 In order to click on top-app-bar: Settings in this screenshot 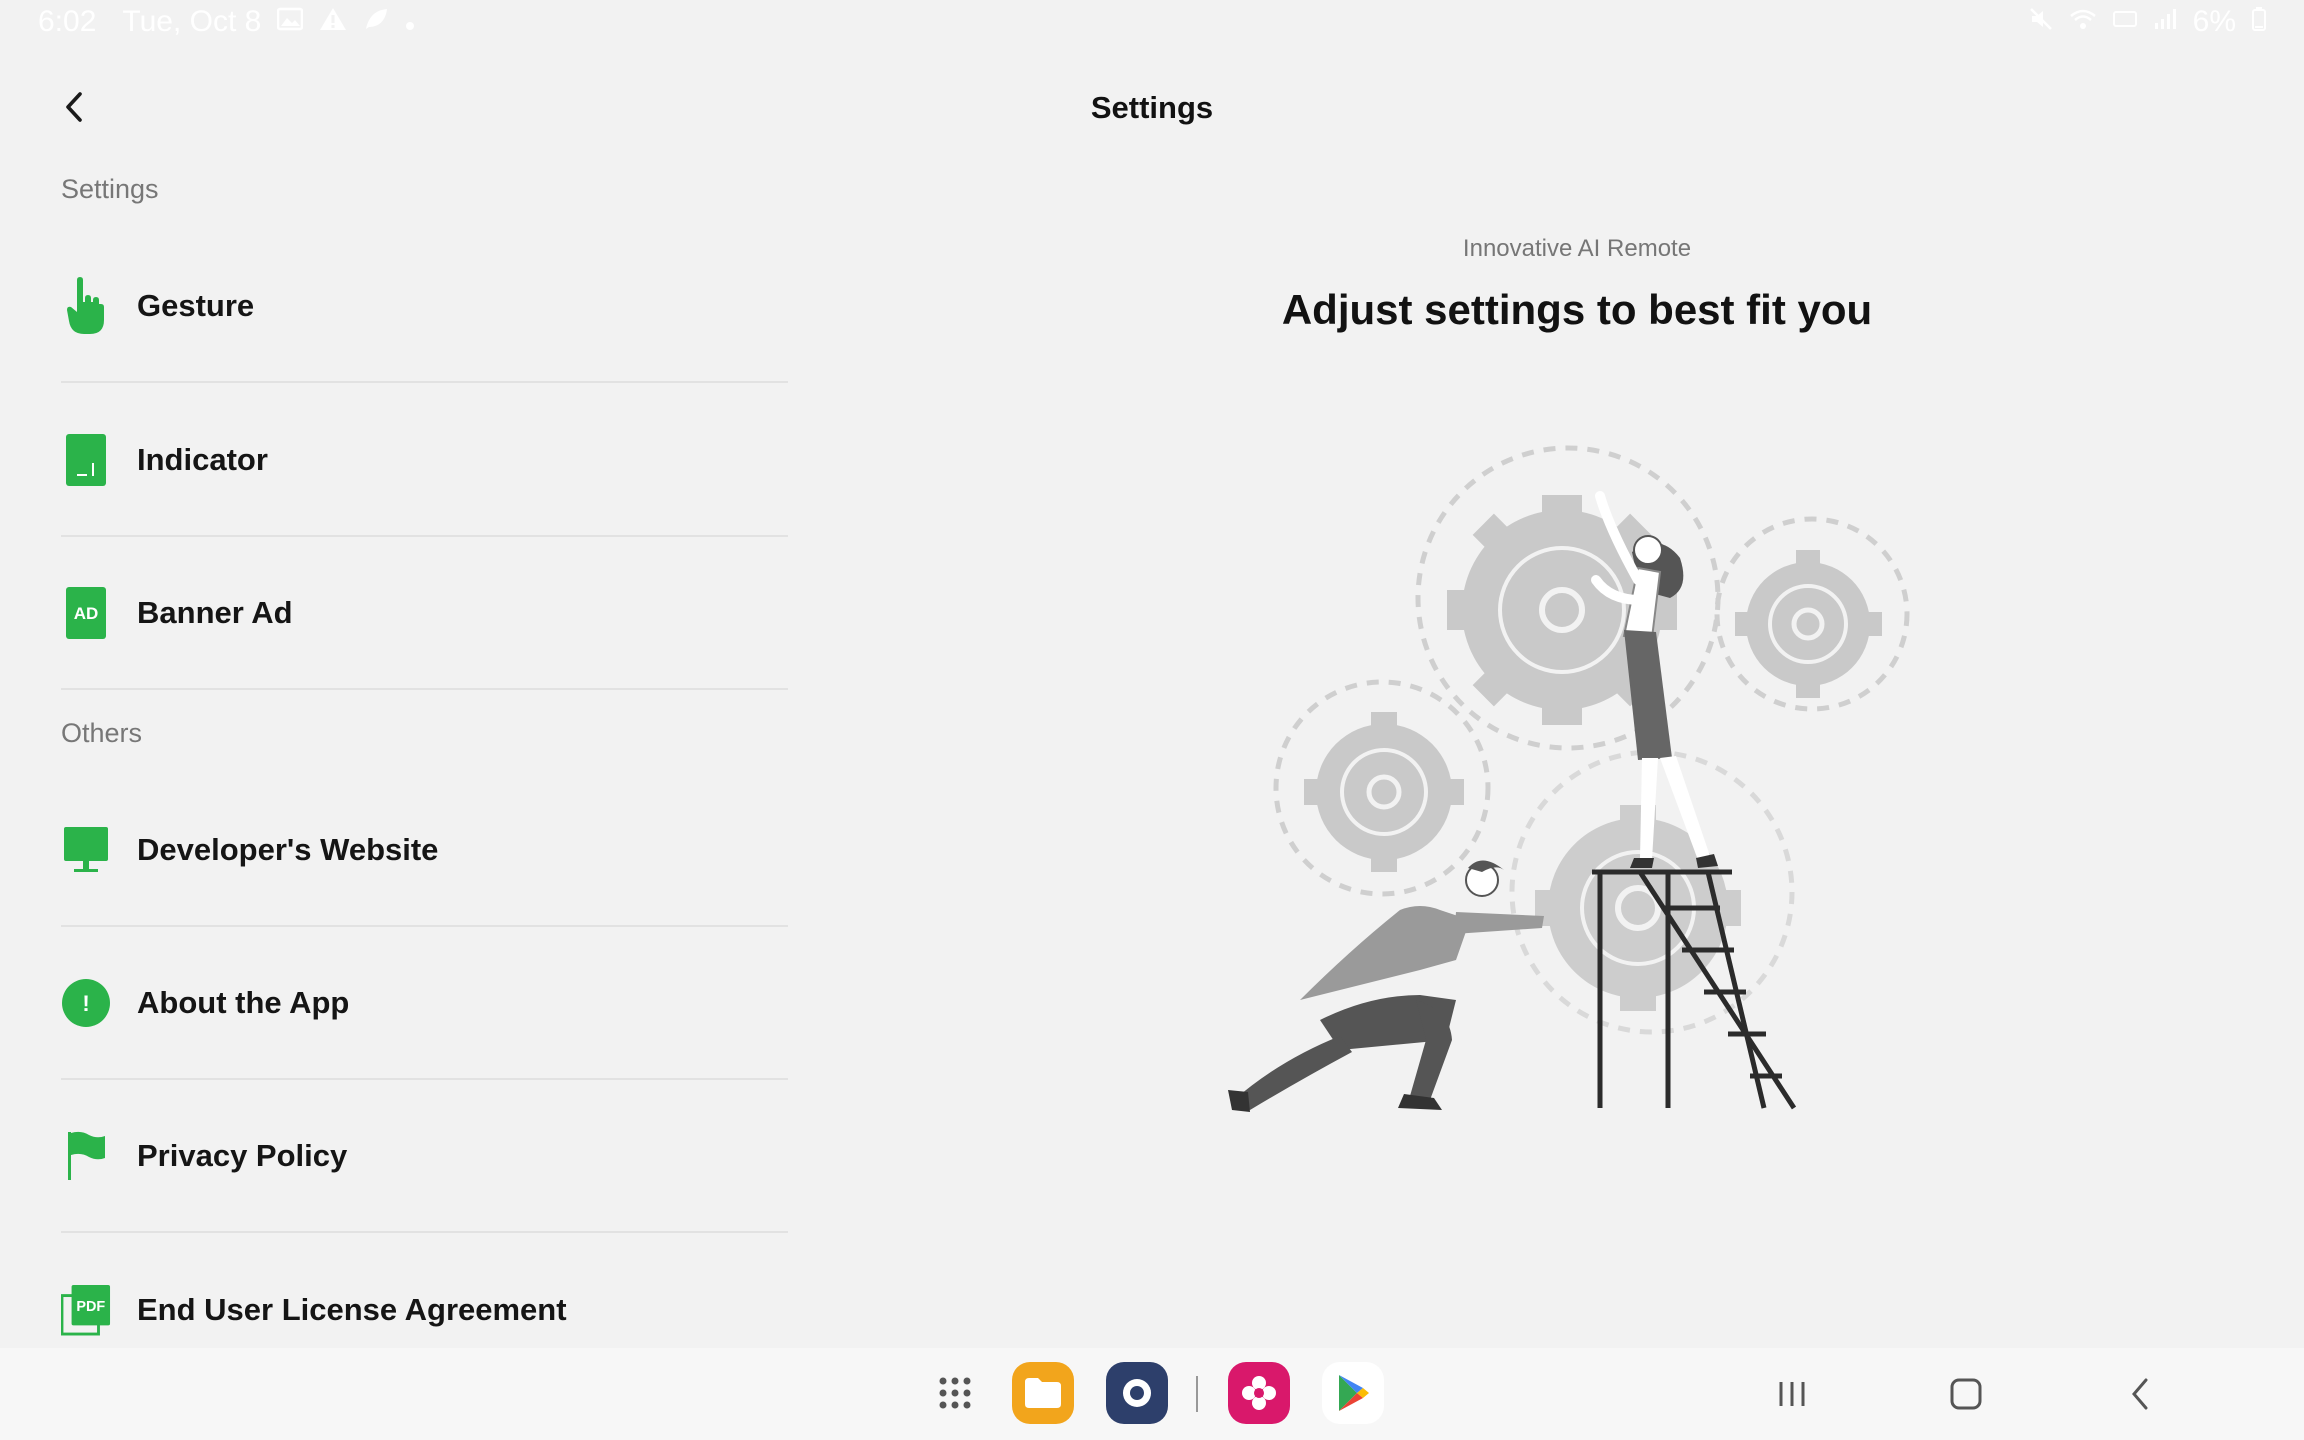, I will do `click(1152, 108)`.